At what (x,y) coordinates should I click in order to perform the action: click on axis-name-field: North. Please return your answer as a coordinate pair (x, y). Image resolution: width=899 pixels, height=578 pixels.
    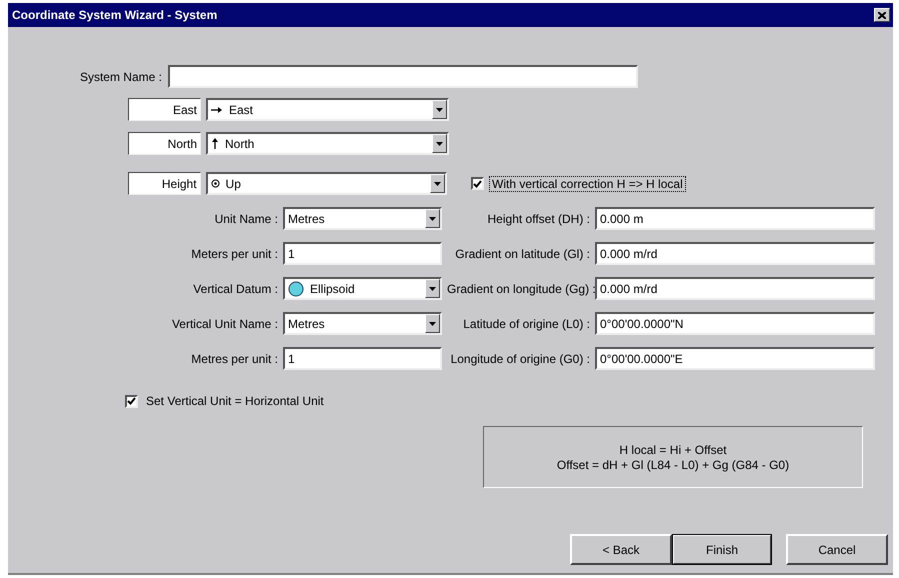
    Looking at the image, I should click on (164, 143).